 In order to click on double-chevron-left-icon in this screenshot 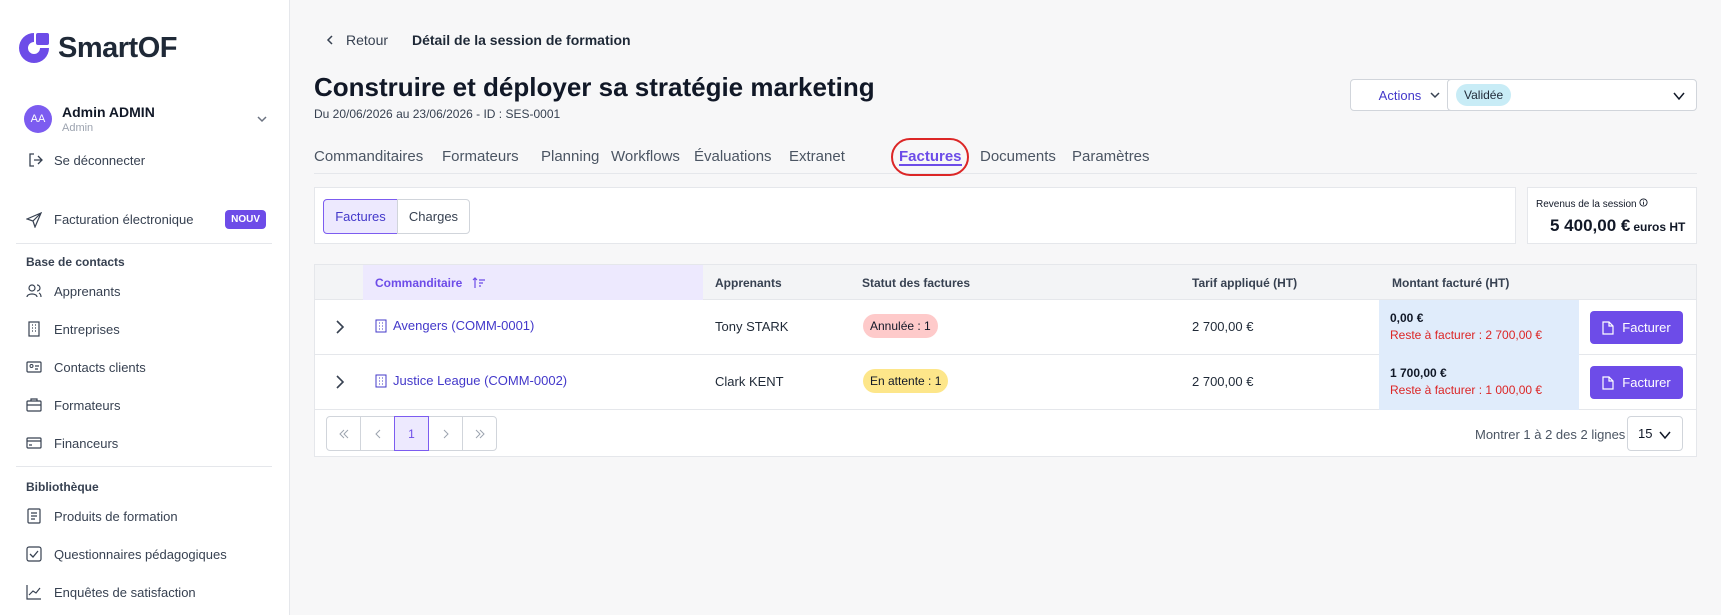, I will do `click(343, 433)`.